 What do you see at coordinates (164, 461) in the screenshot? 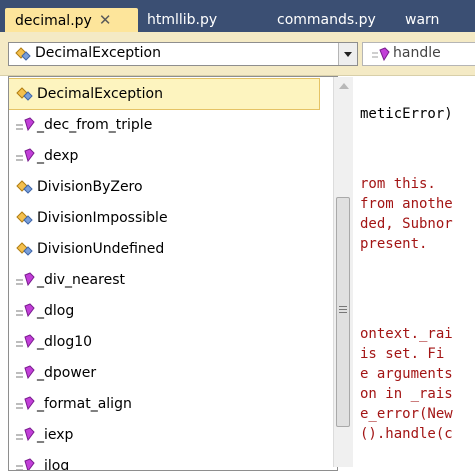
I see `list-item: _ilog` at bounding box center [164, 461].